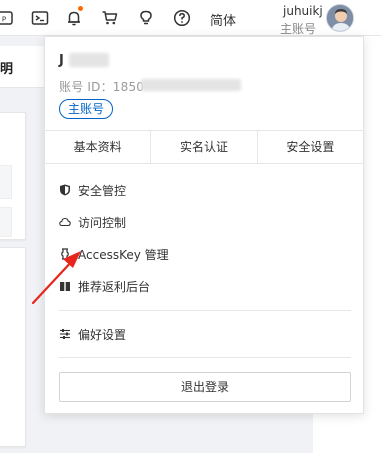 The image size is (381, 453). I want to click on menu-item-label: 偏好设置, so click(102, 335).